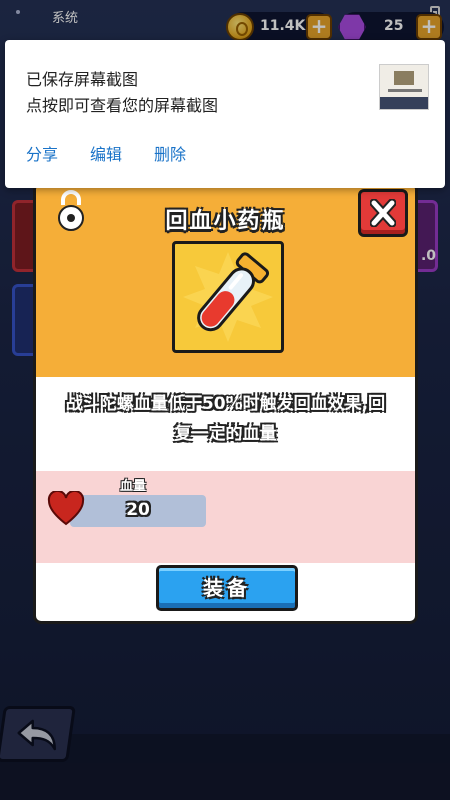  Describe the element at coordinates (106, 153) in the screenshot. I see `edit-button: 编辑` at that location.